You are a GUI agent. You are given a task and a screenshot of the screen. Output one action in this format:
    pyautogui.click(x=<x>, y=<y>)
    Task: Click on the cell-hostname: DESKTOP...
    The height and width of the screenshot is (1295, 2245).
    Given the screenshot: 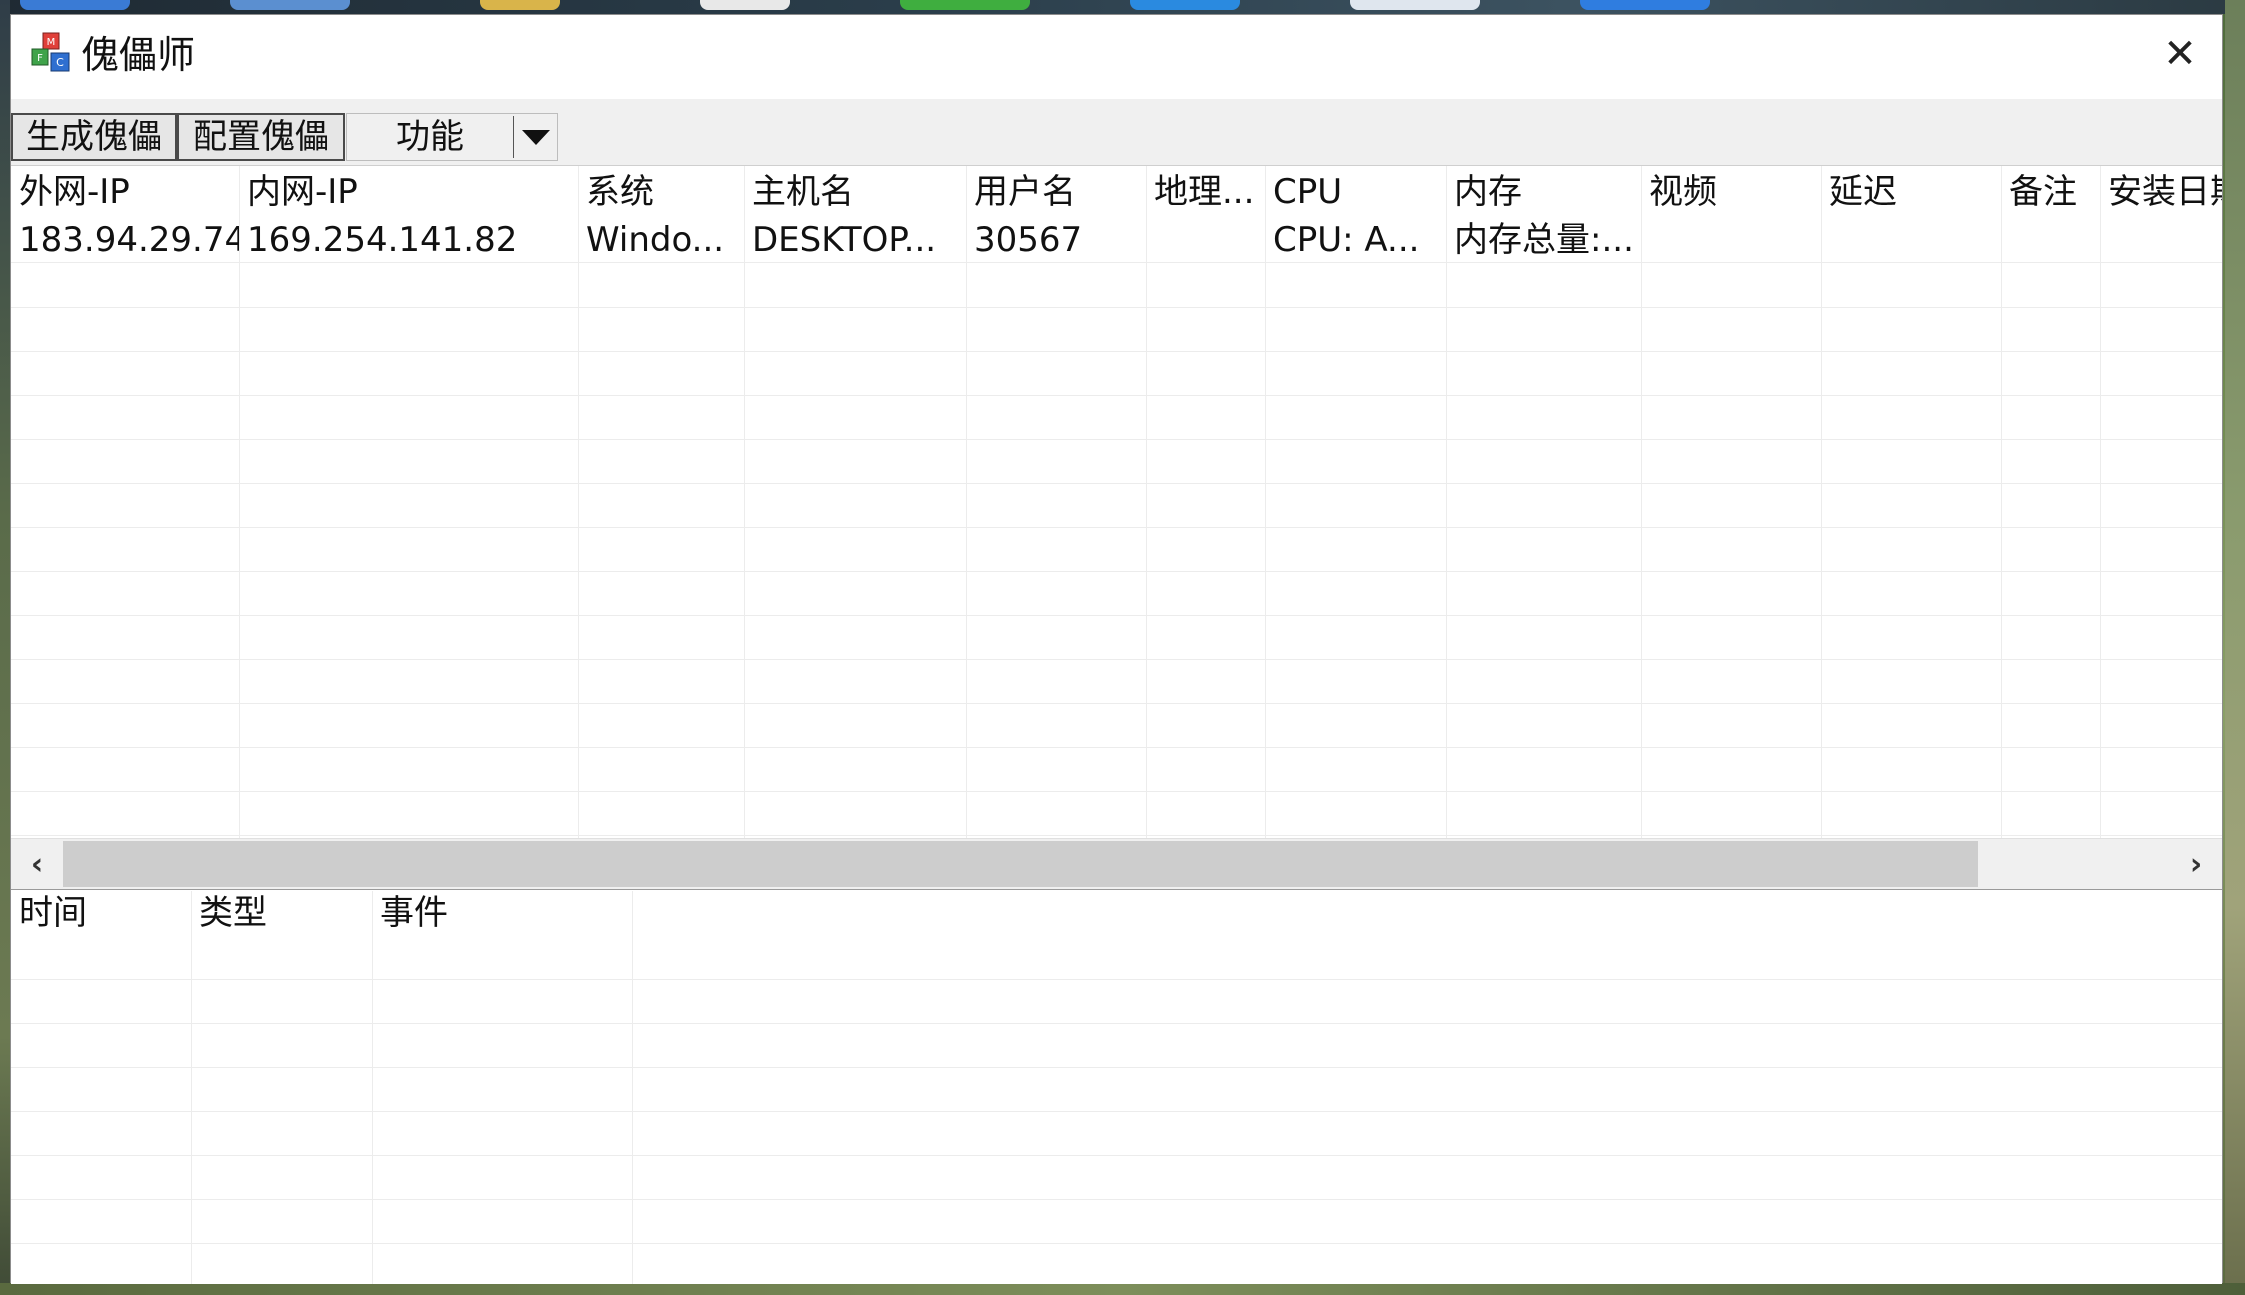 What is the action you would take?
    pyautogui.click(x=844, y=240)
    